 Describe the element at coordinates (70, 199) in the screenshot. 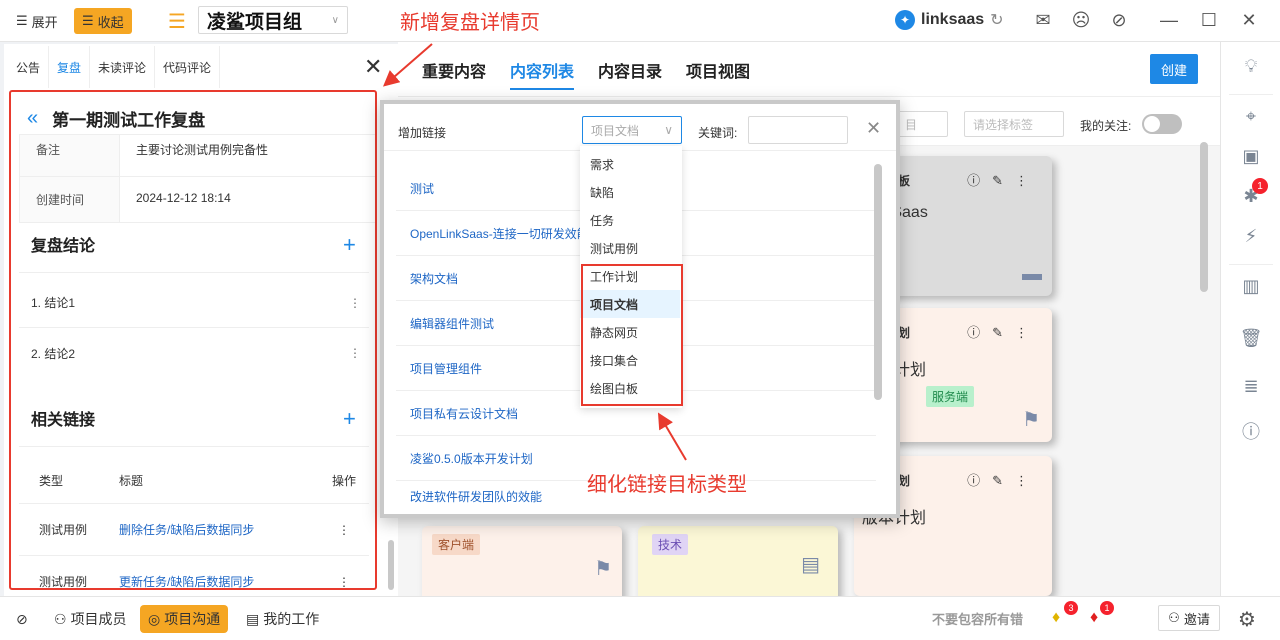

I see `info-key: 创建时间` at that location.